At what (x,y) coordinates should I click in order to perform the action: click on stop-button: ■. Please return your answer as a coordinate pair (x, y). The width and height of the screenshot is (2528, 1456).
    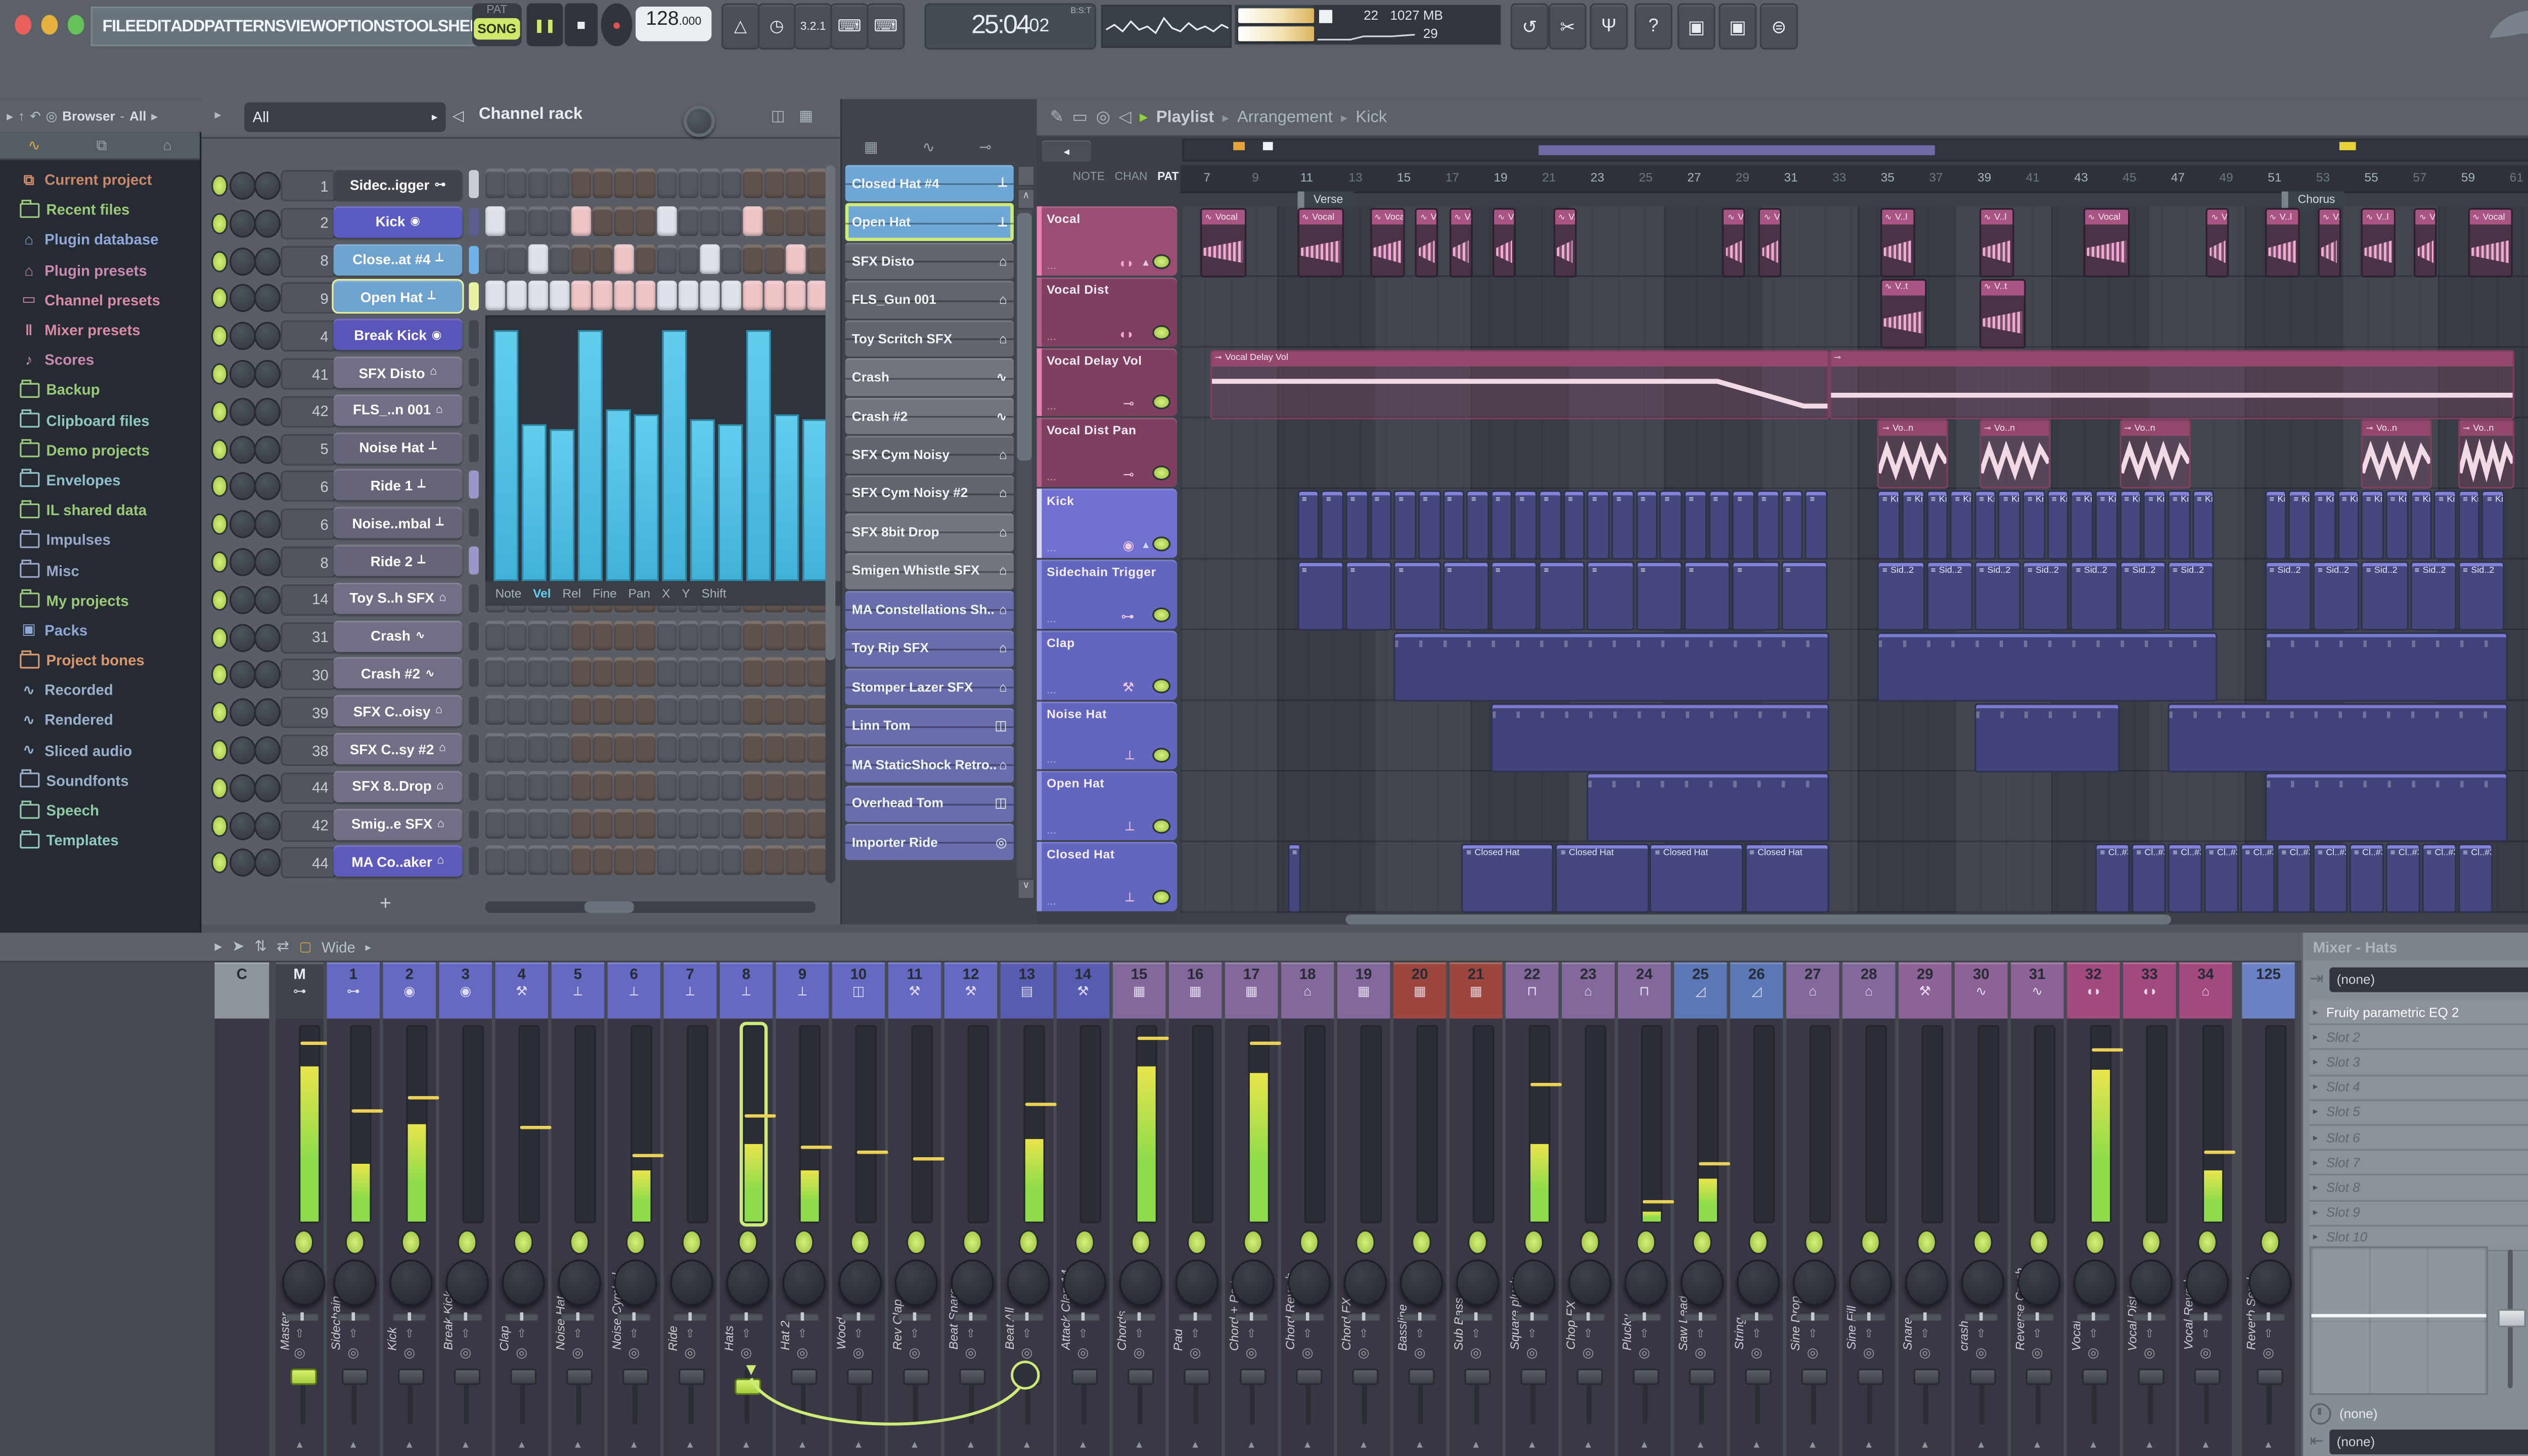
    Looking at the image, I should click on (581, 25).